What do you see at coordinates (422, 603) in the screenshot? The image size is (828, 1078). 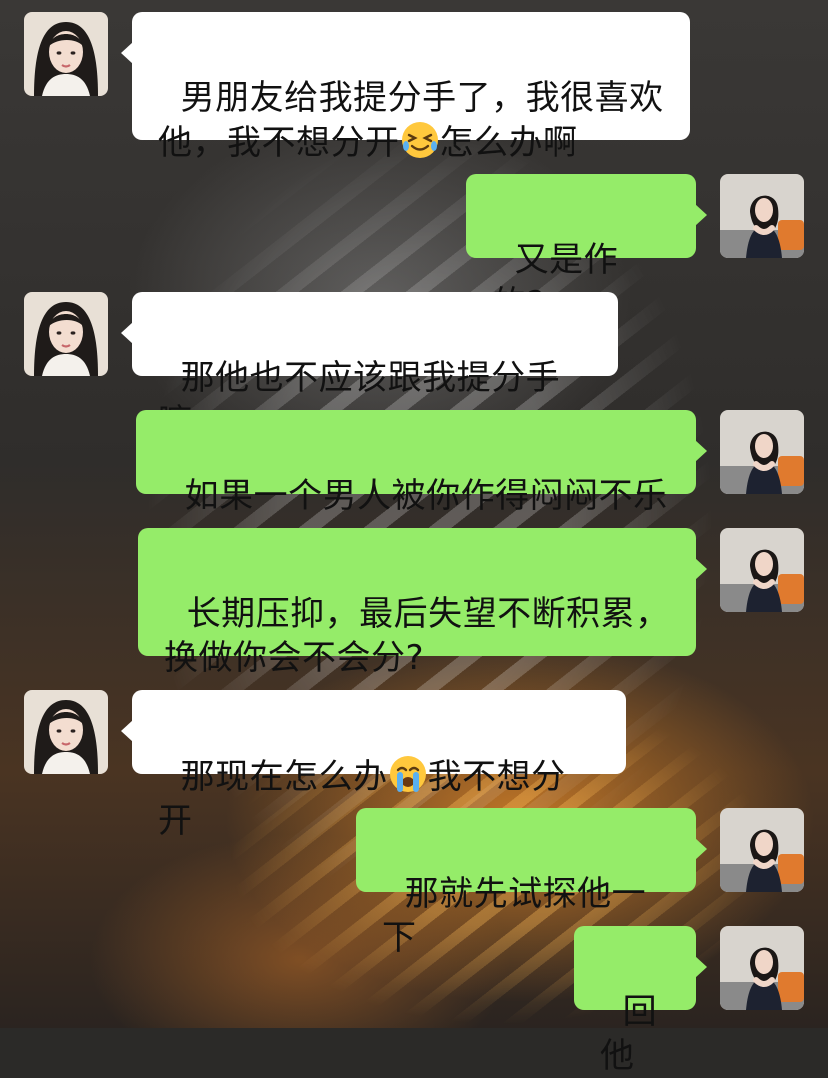 I see `message-bubble-outgoing: 长期压抑，最后失望不断积累，换做你会不会分?` at bounding box center [422, 603].